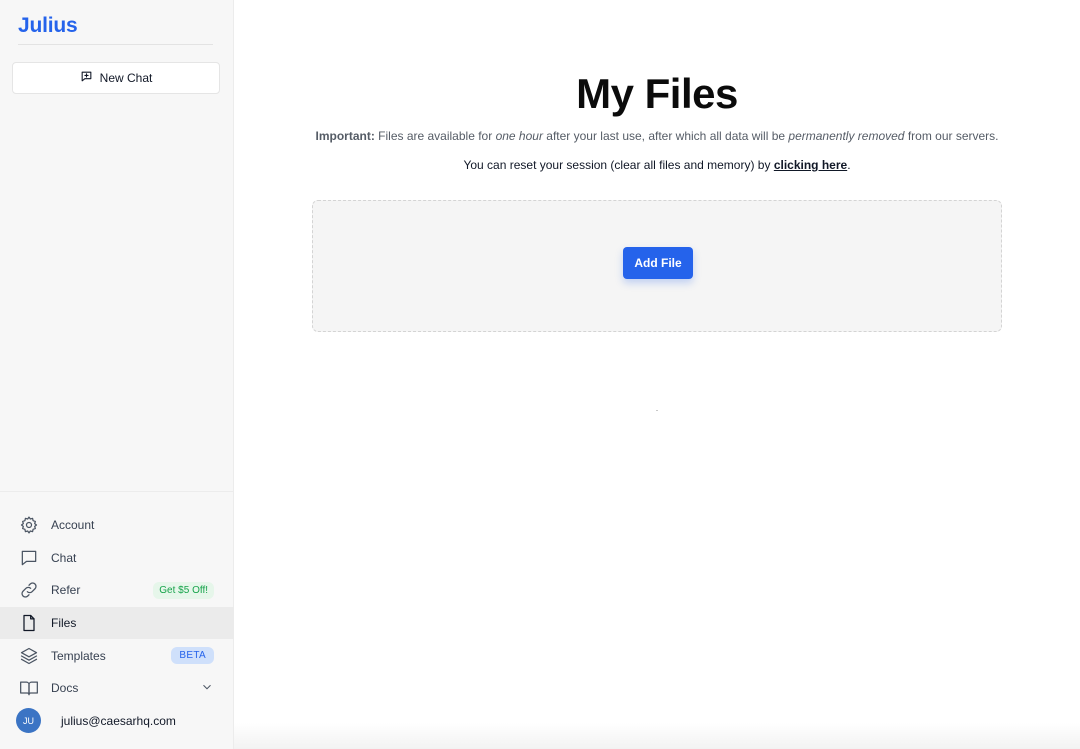 Image resolution: width=1080 pixels, height=749 pixels. Describe the element at coordinates (28, 557) in the screenshot. I see `chat-bubble-icon` at that location.